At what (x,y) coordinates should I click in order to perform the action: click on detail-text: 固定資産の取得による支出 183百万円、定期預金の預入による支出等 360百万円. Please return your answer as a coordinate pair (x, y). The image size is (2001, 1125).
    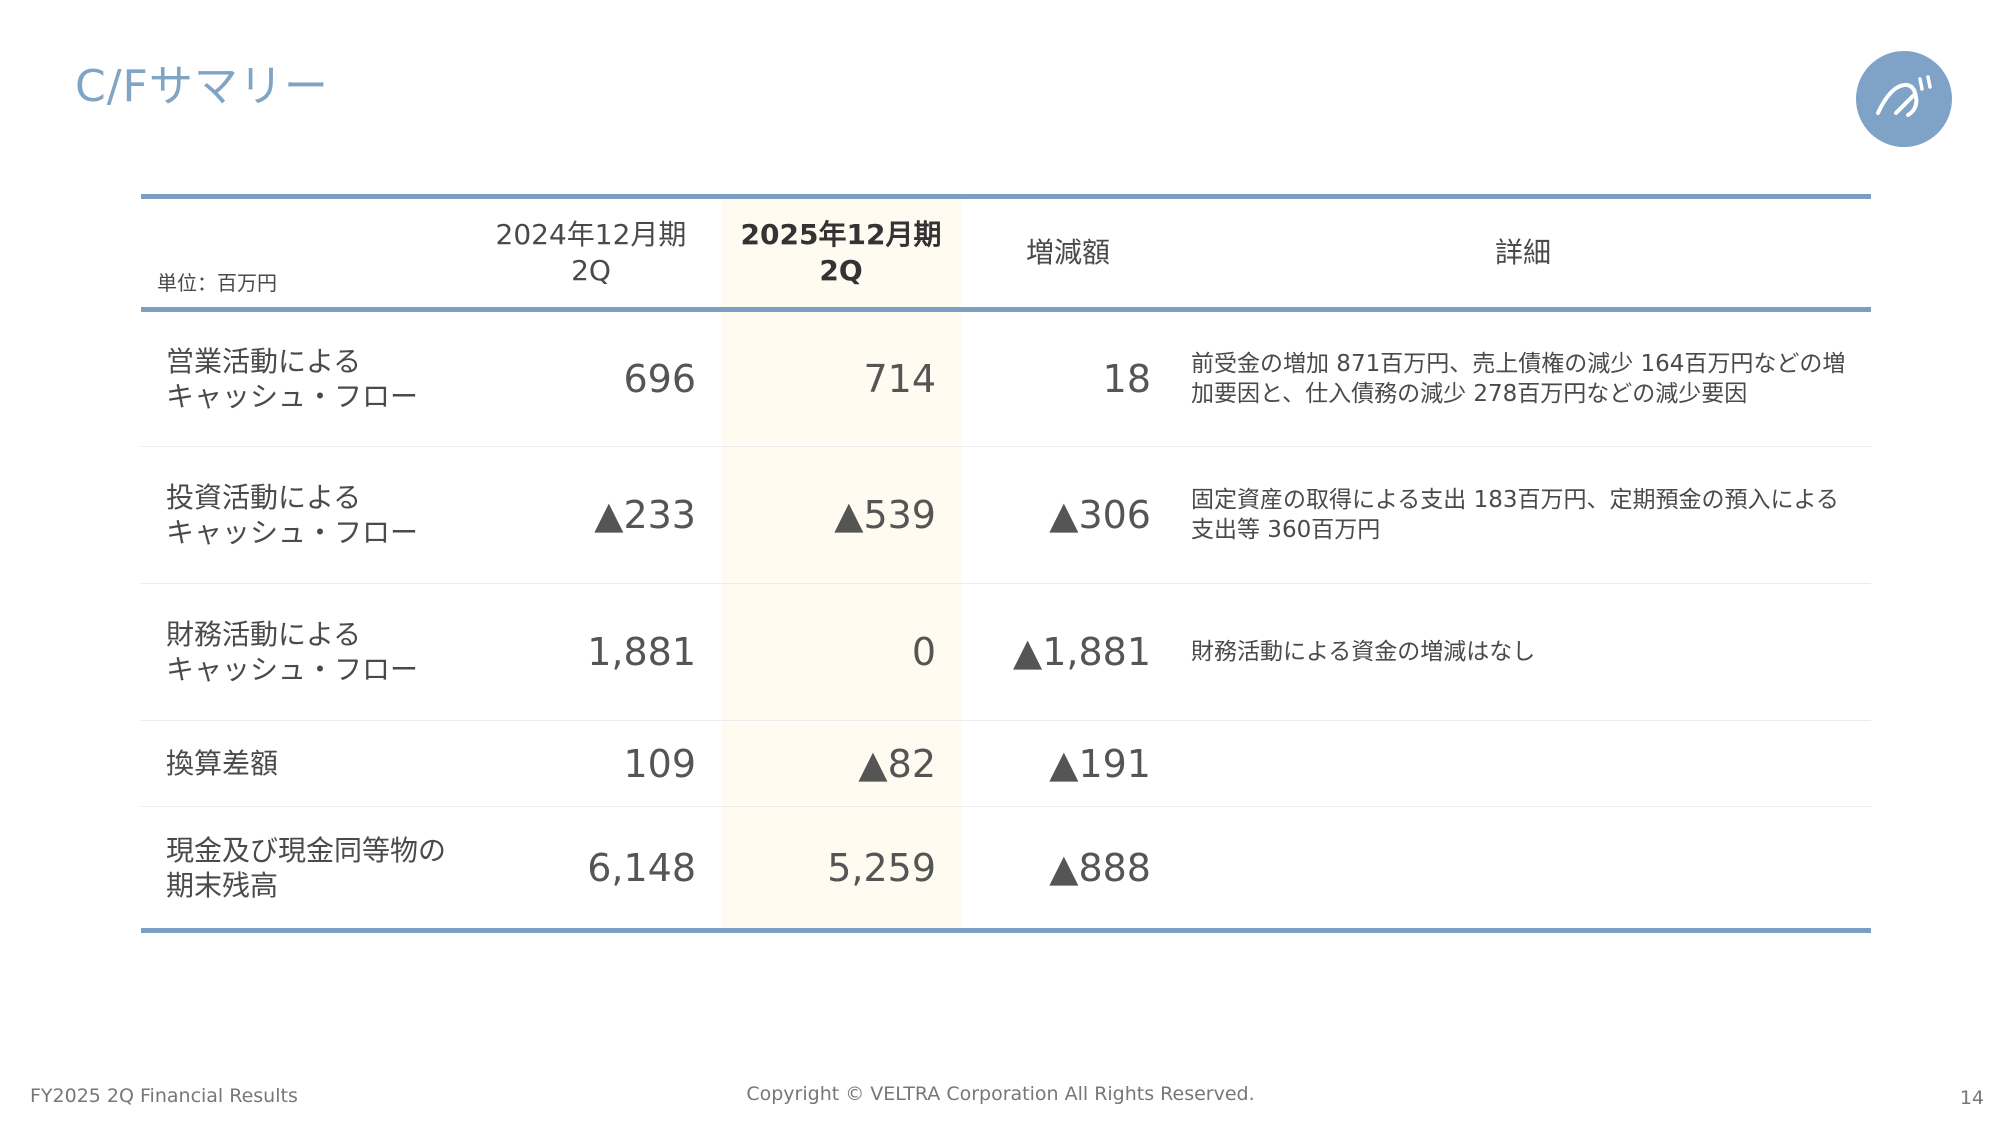
    Looking at the image, I should click on (1515, 515).